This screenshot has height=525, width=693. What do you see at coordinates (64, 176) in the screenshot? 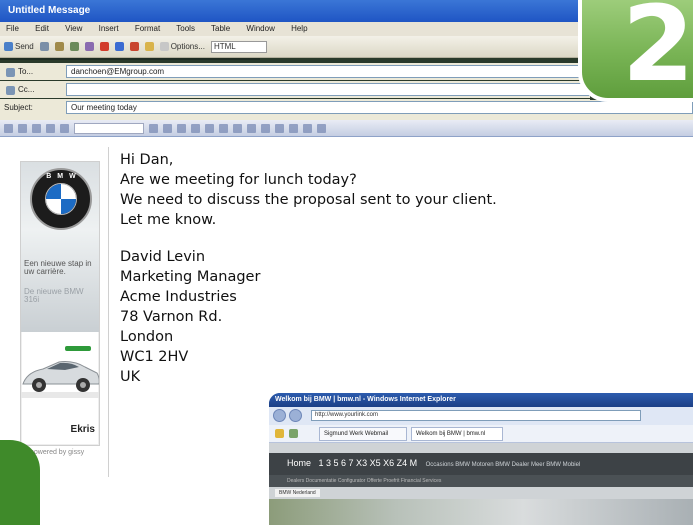
I see `bmw-logo-letters: BMW` at bounding box center [64, 176].